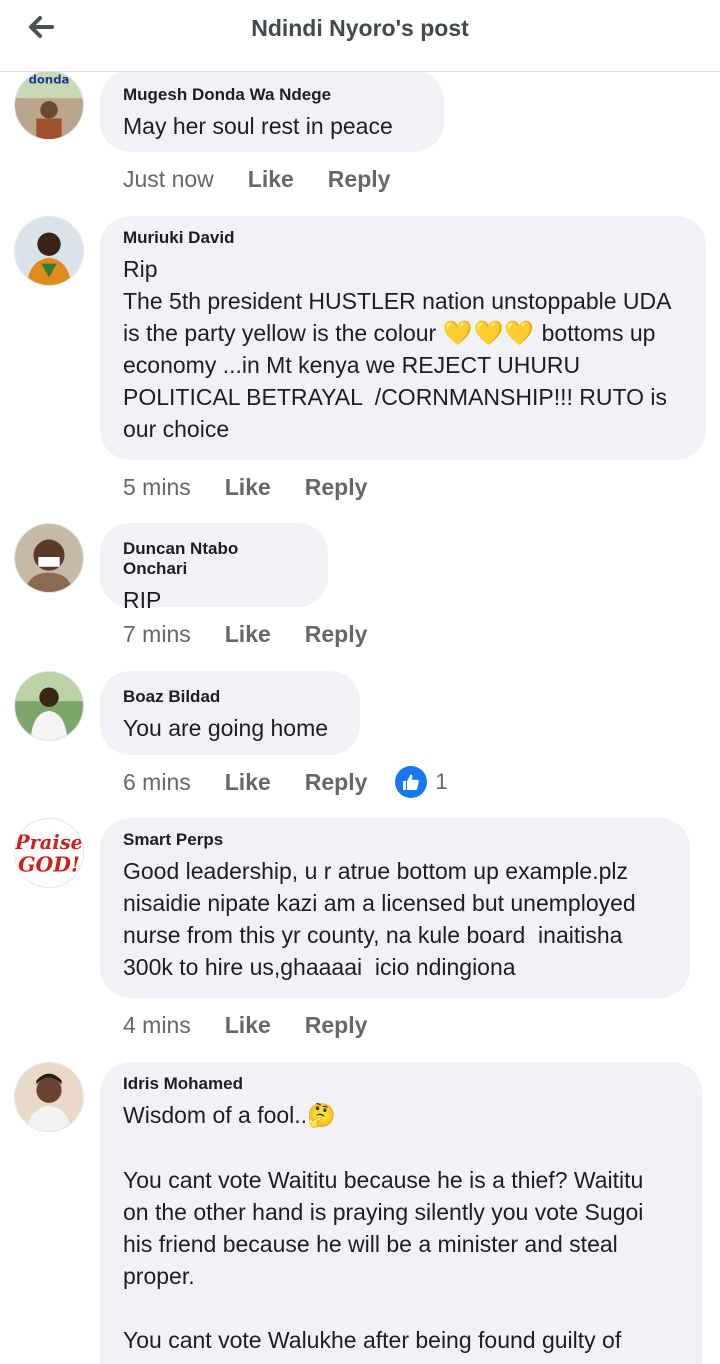 Image resolution: width=720 pixels, height=1364 pixels. Describe the element at coordinates (401, 1084) in the screenshot. I see `comment-author: Idris Mohamed` at that location.